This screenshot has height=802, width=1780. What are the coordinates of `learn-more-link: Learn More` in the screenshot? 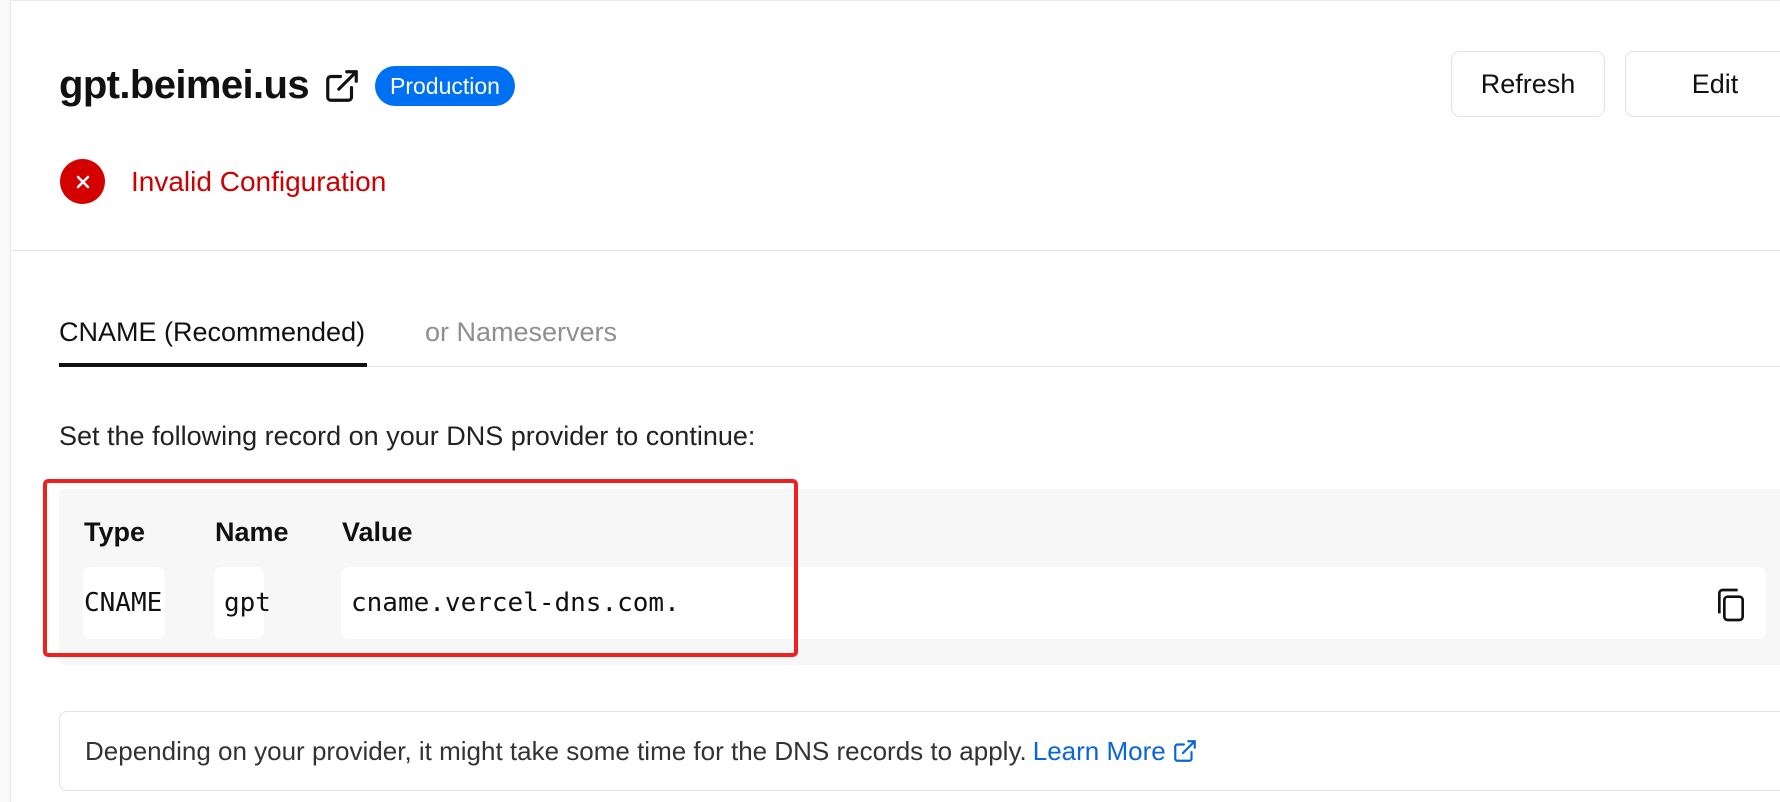 It's located at (1115, 751).